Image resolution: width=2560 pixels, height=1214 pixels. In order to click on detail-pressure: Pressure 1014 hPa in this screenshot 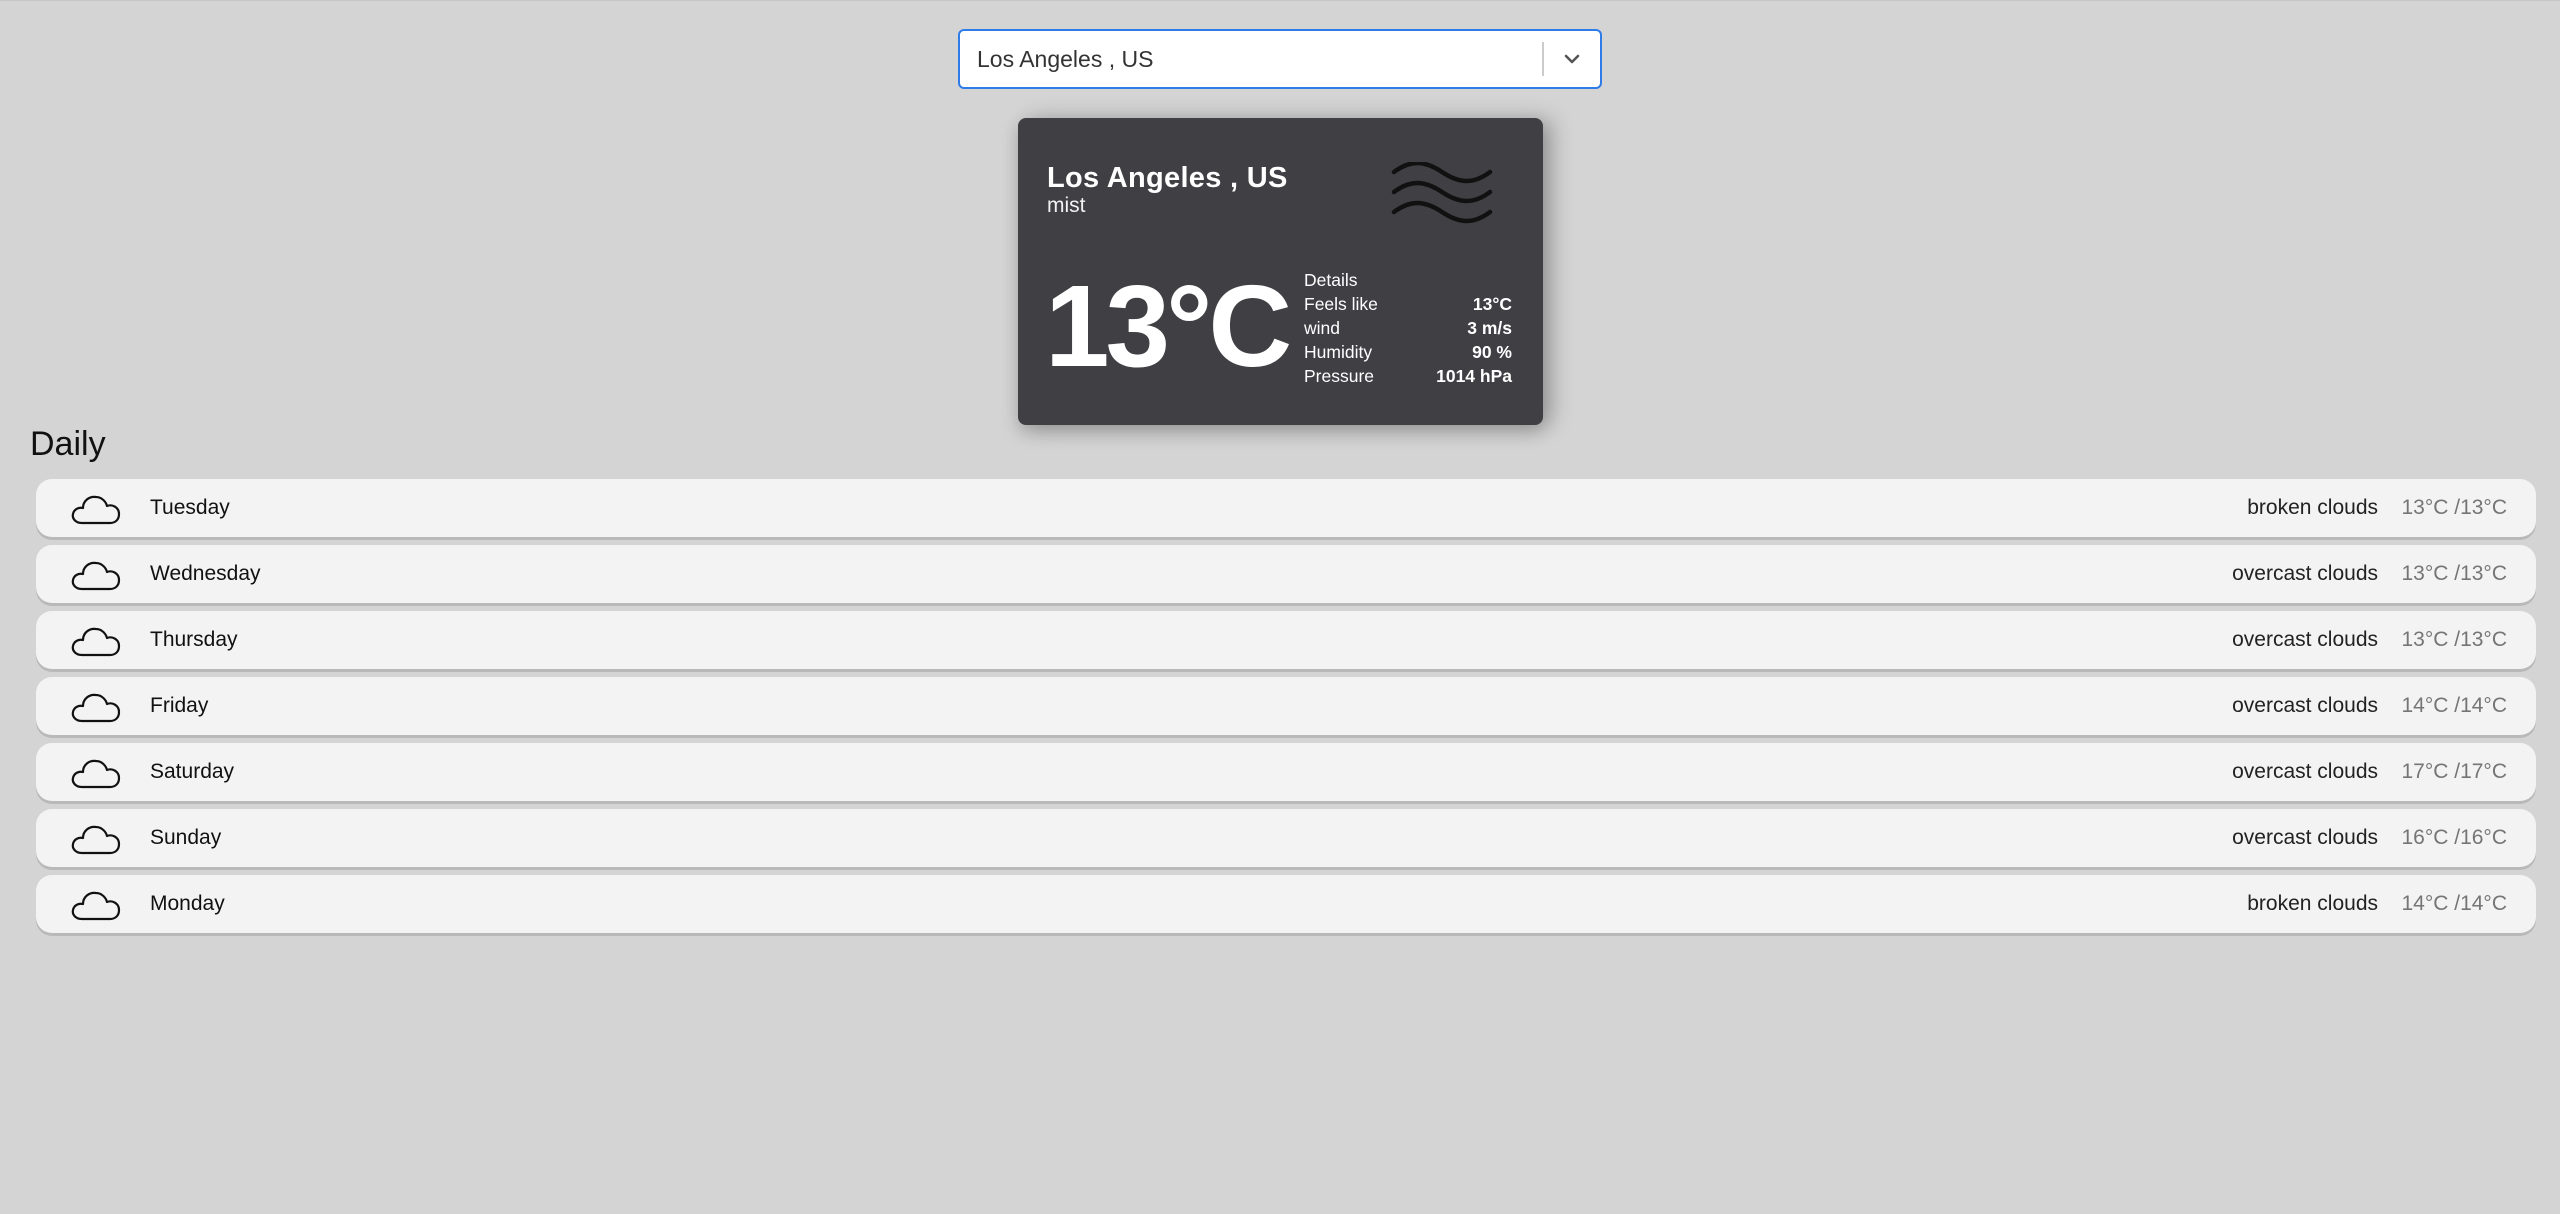, I will do `click(1408, 376)`.